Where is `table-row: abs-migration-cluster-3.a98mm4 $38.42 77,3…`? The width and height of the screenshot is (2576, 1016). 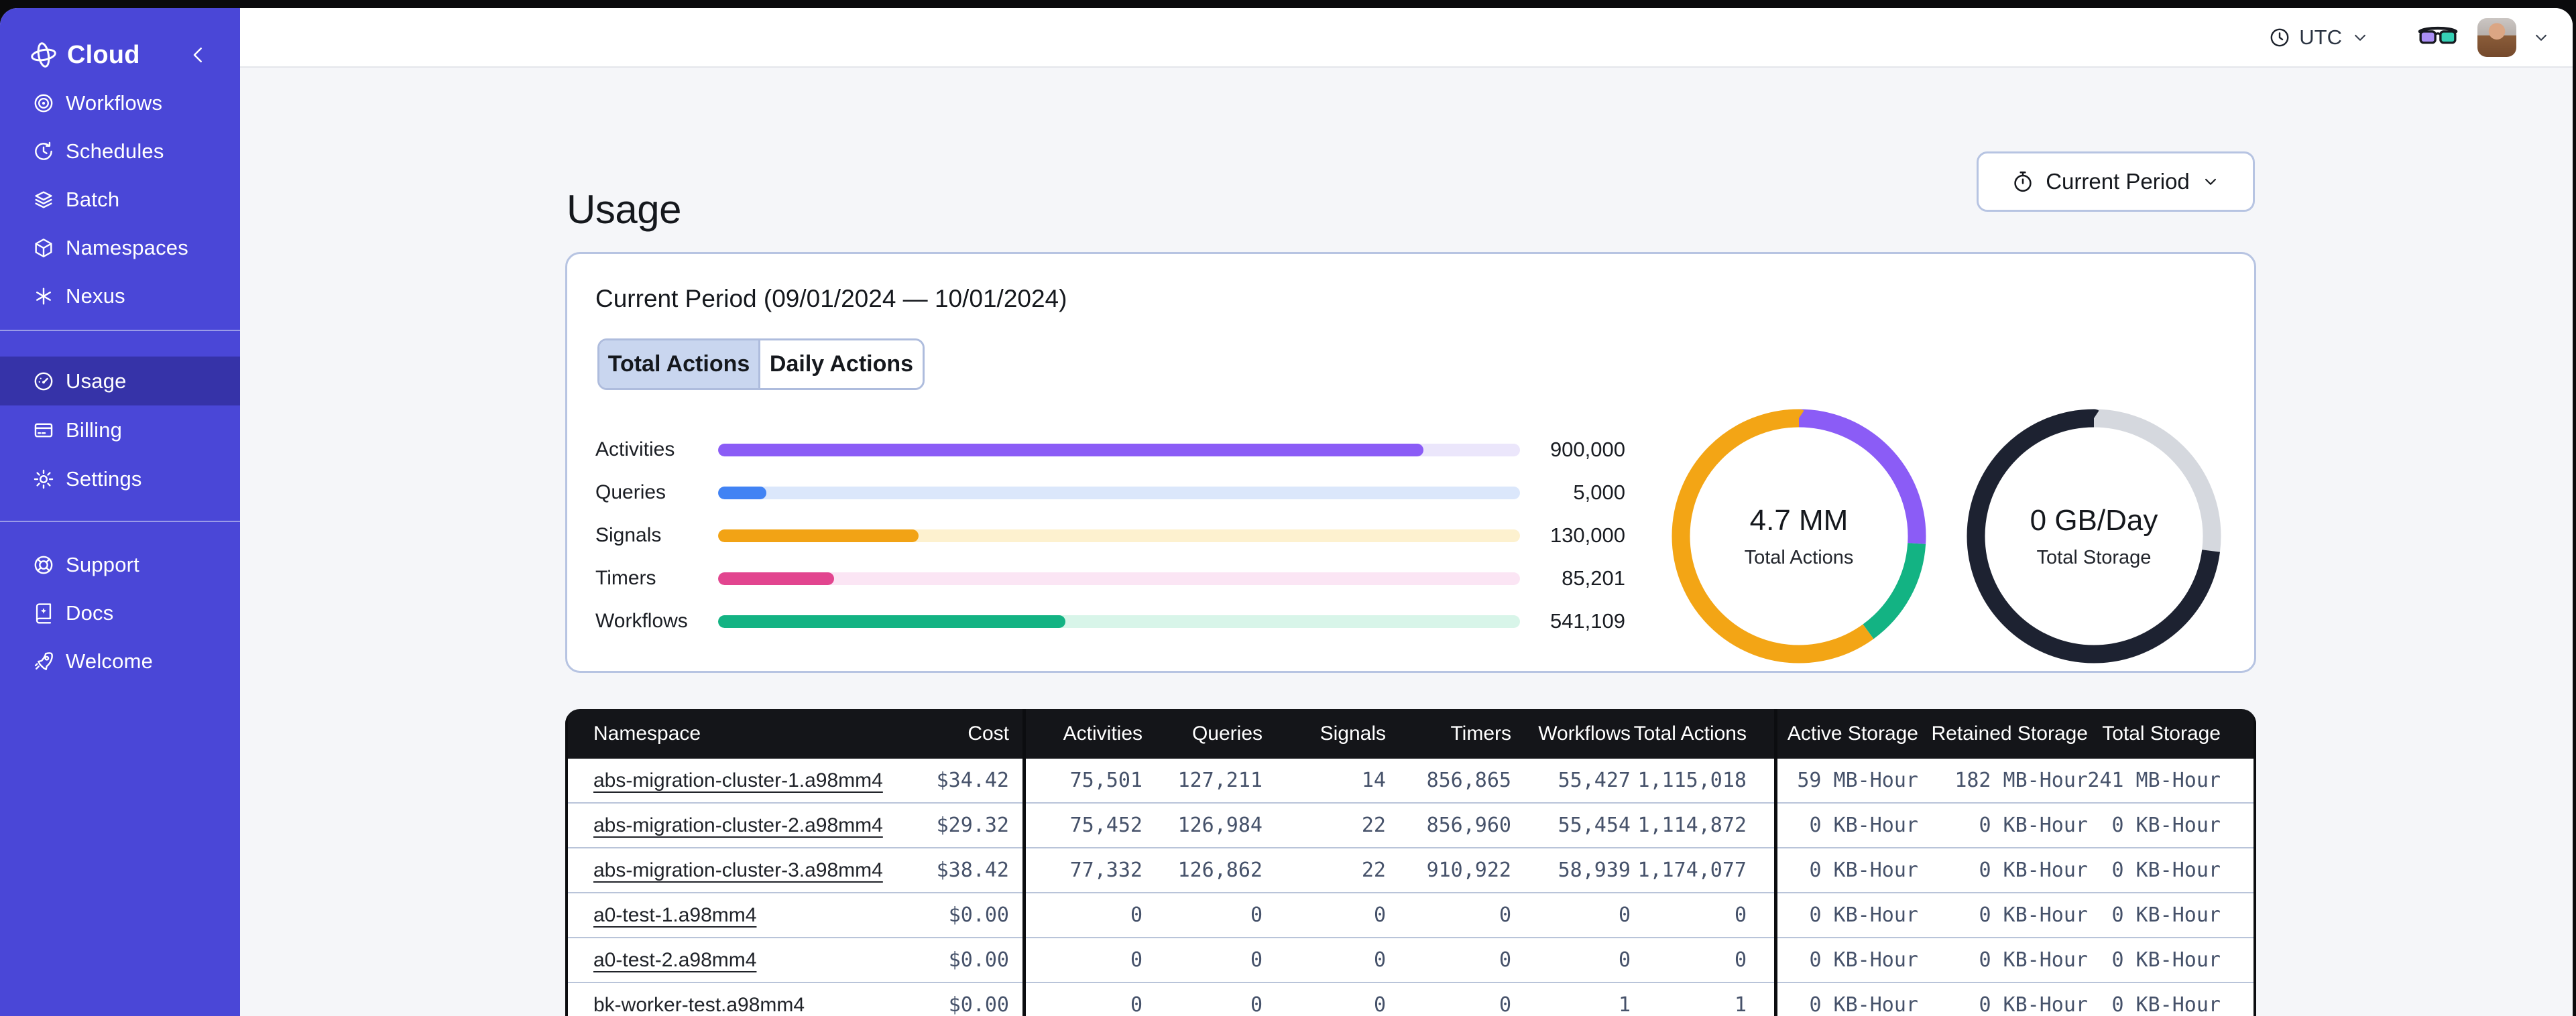 table-row: abs-migration-cluster-3.a98mm4 $38.42 77,3… is located at coordinates (1410, 870).